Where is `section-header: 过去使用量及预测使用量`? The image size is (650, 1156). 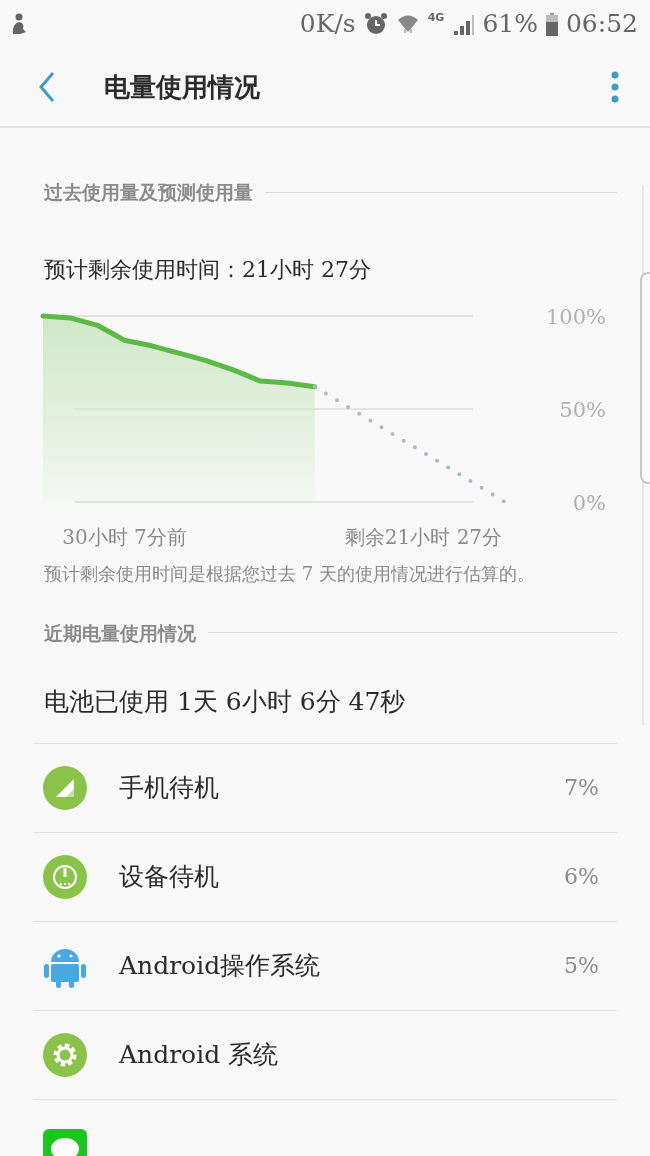 section-header: 过去使用量及预测使用量 is located at coordinates (148, 192).